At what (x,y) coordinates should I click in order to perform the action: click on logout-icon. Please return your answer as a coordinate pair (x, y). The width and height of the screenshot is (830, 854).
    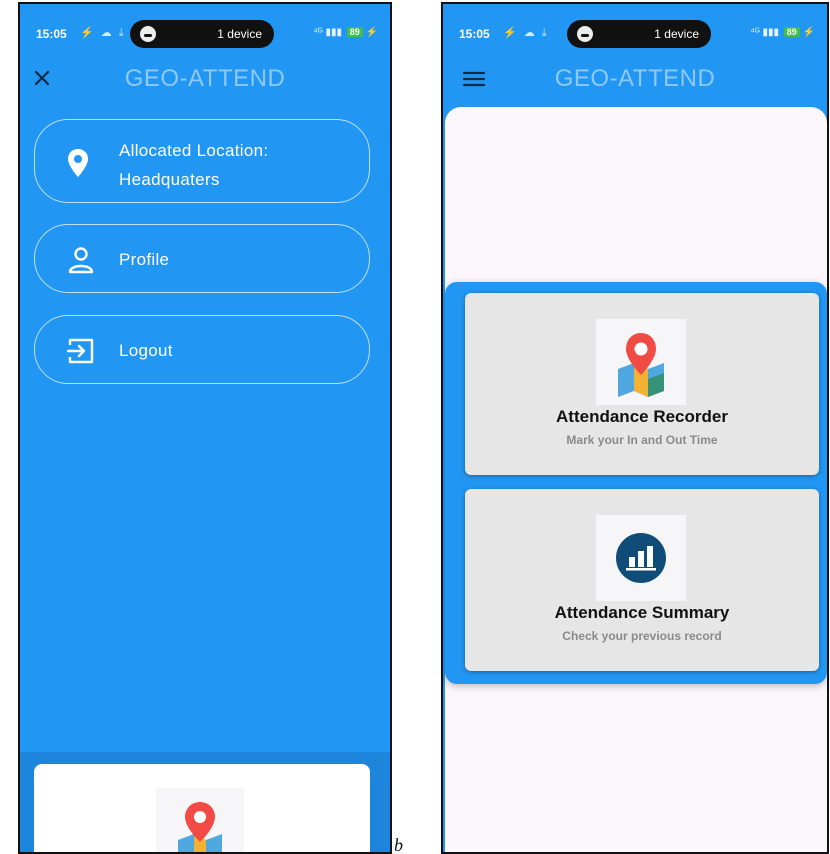
    Looking at the image, I should click on (80, 351).